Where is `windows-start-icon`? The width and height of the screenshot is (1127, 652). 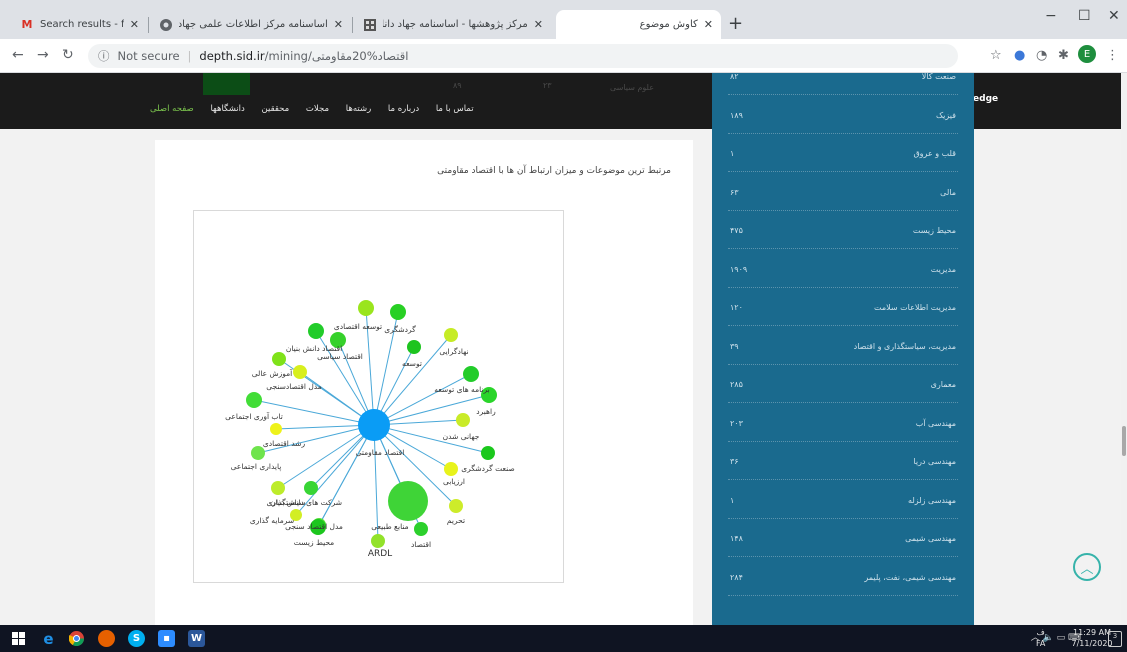 windows-start-icon is located at coordinates (18, 638).